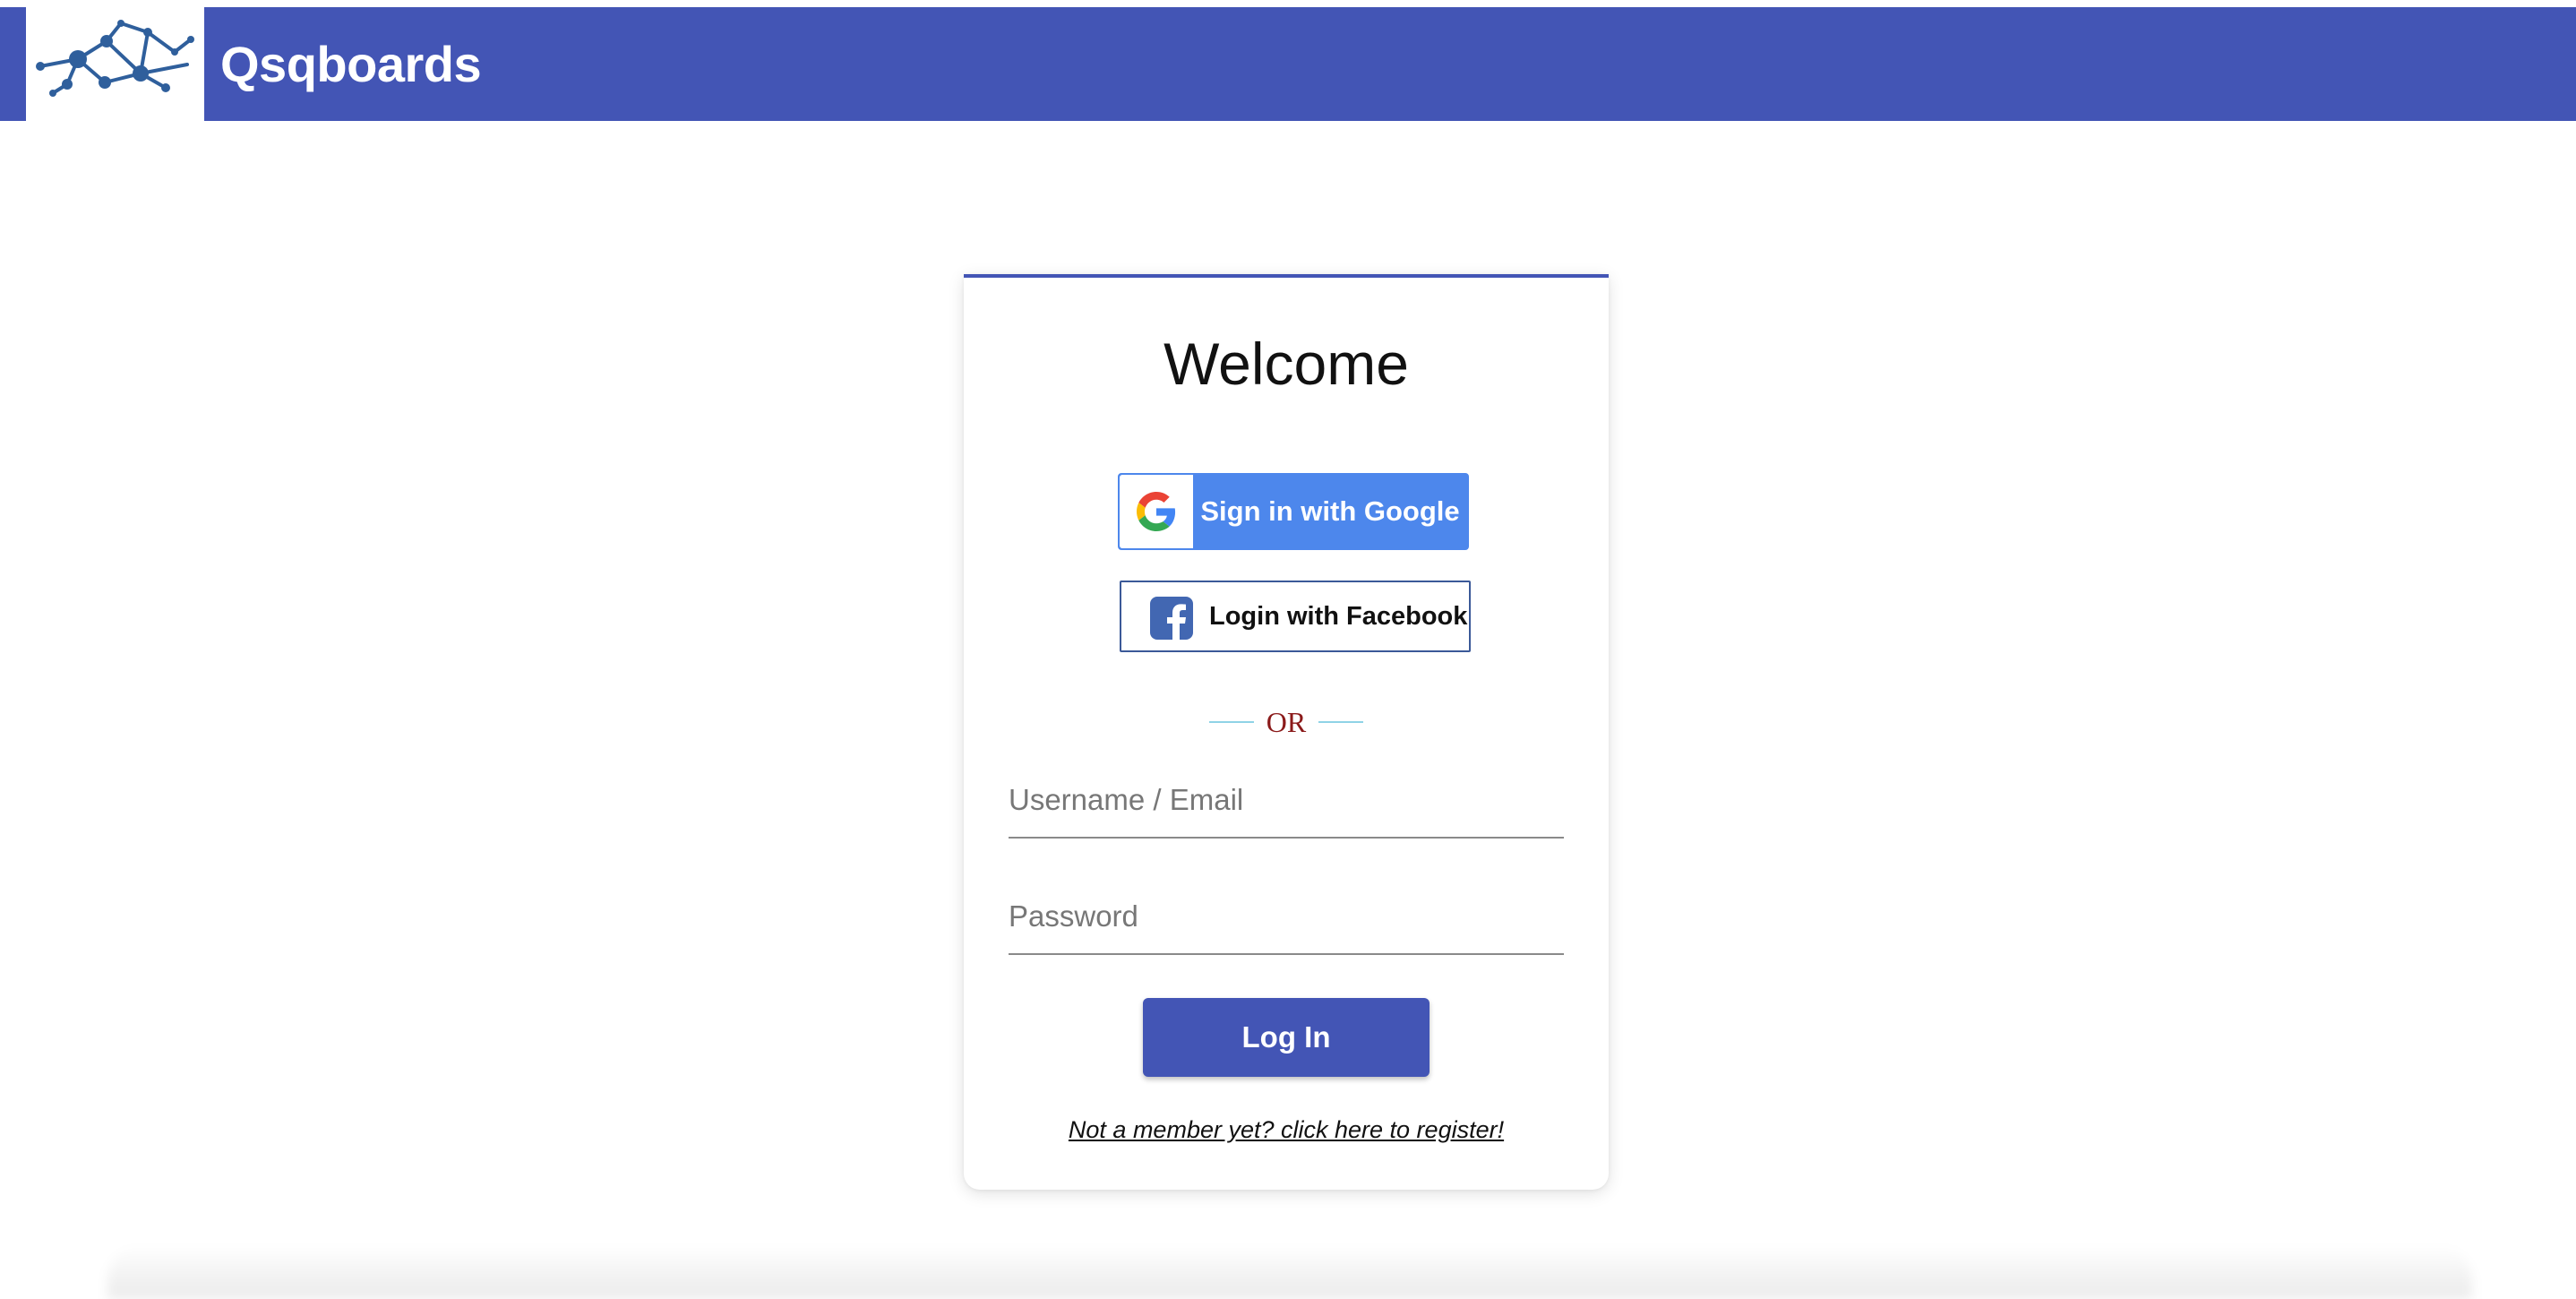 The height and width of the screenshot is (1299, 2576). Describe the element at coordinates (351, 64) in the screenshot. I see `brand-title: Qsqboards` at that location.